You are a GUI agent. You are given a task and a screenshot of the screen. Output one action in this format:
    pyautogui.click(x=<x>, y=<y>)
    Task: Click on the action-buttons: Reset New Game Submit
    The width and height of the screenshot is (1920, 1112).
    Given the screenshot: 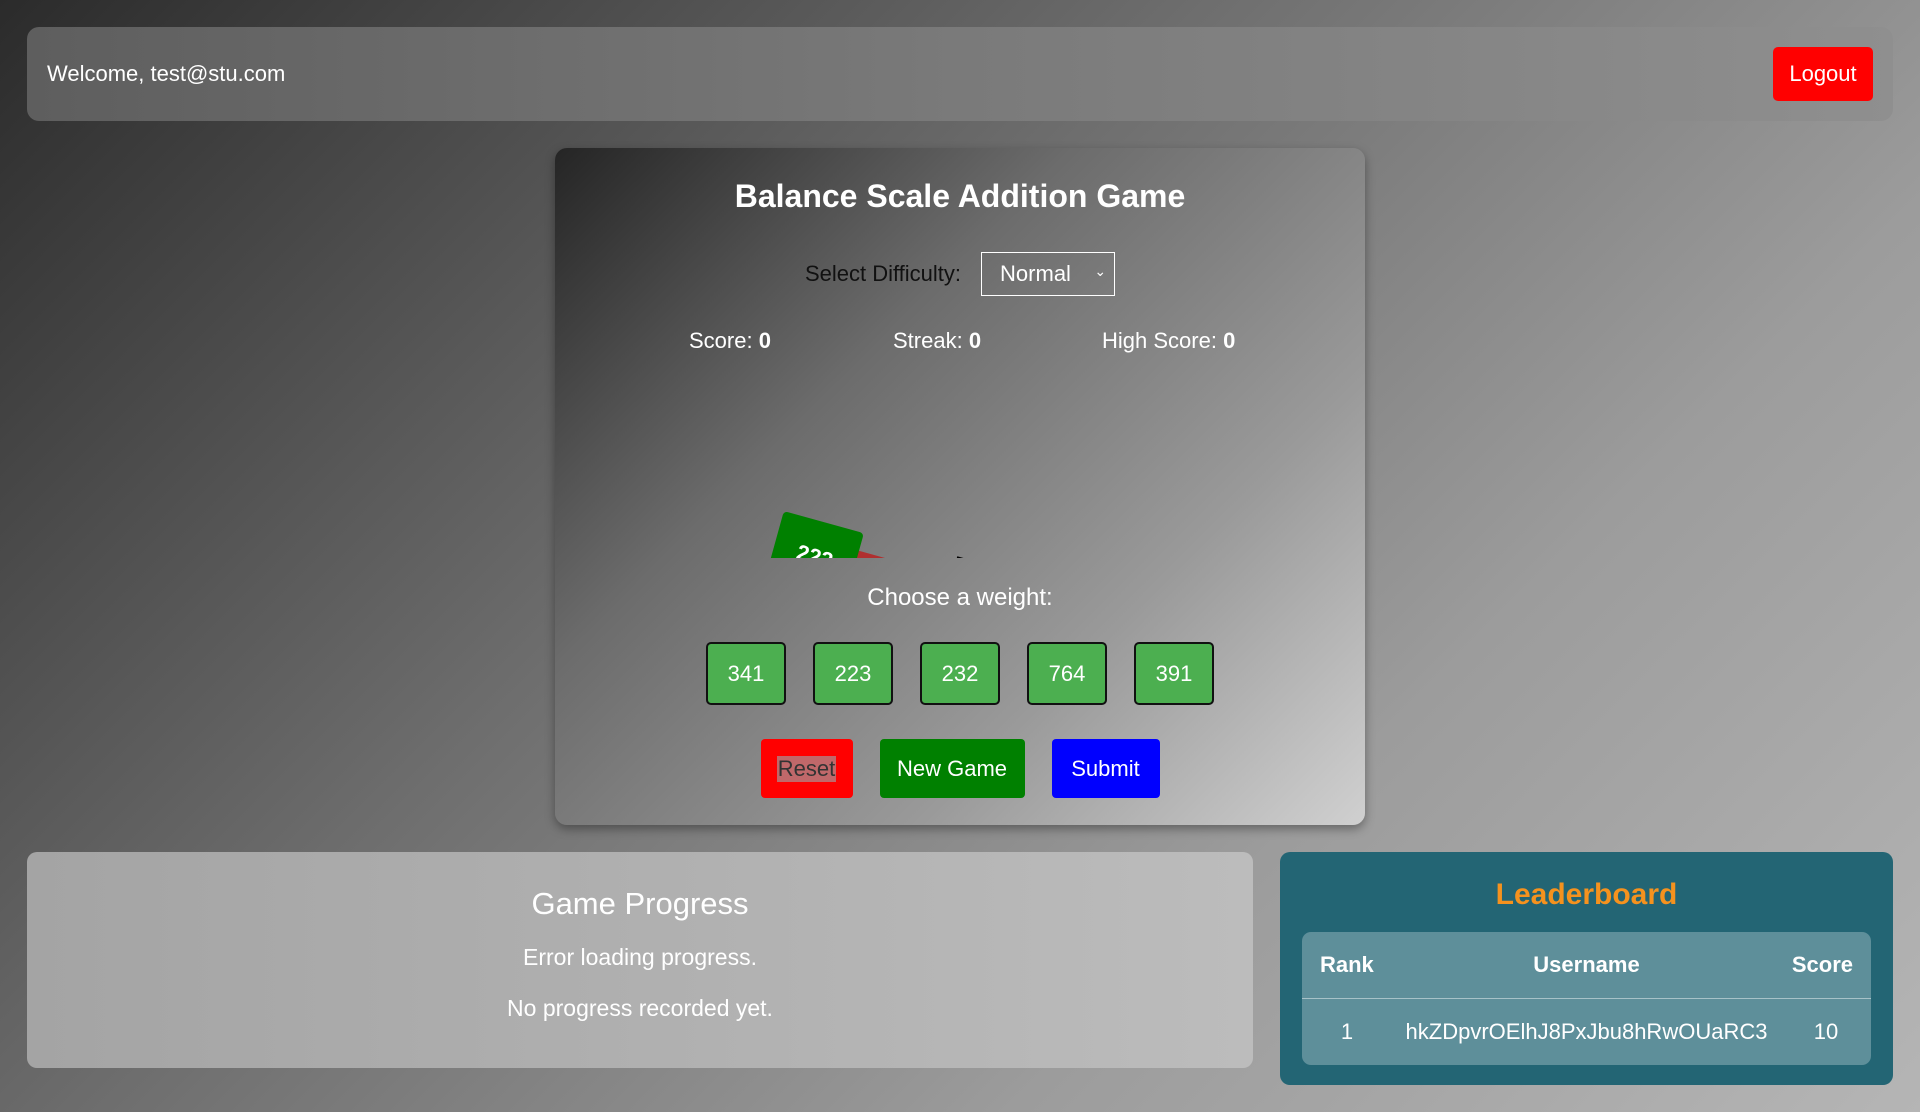 What is the action you would take?
    pyautogui.click(x=960, y=768)
    